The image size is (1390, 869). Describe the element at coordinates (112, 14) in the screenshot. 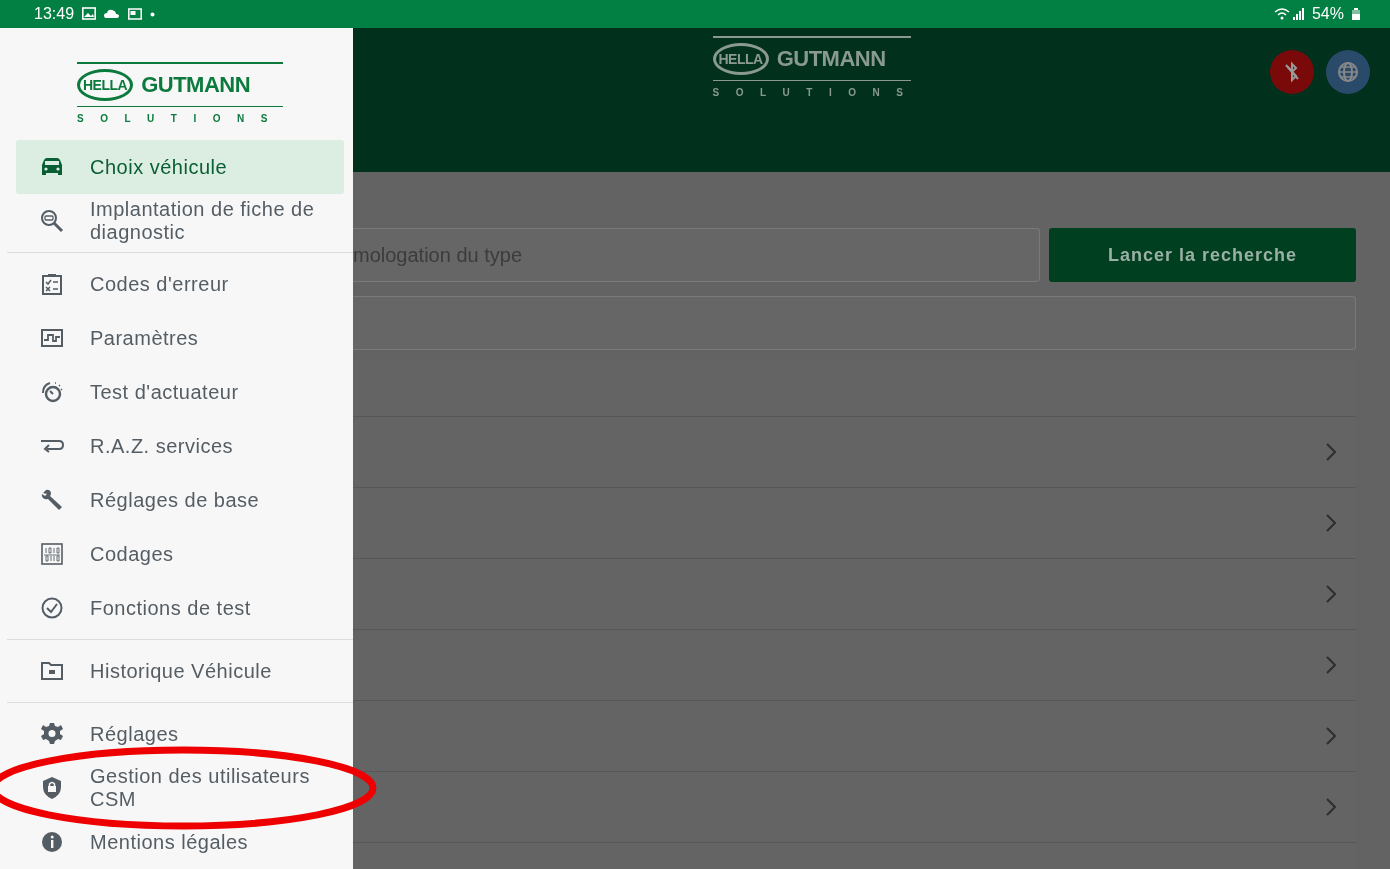

I see `cloud-icon` at that location.